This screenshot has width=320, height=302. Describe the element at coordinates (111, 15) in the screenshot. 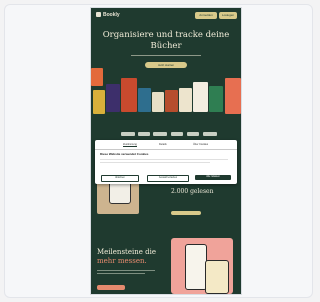

I see `logo-text: Bookly` at that location.